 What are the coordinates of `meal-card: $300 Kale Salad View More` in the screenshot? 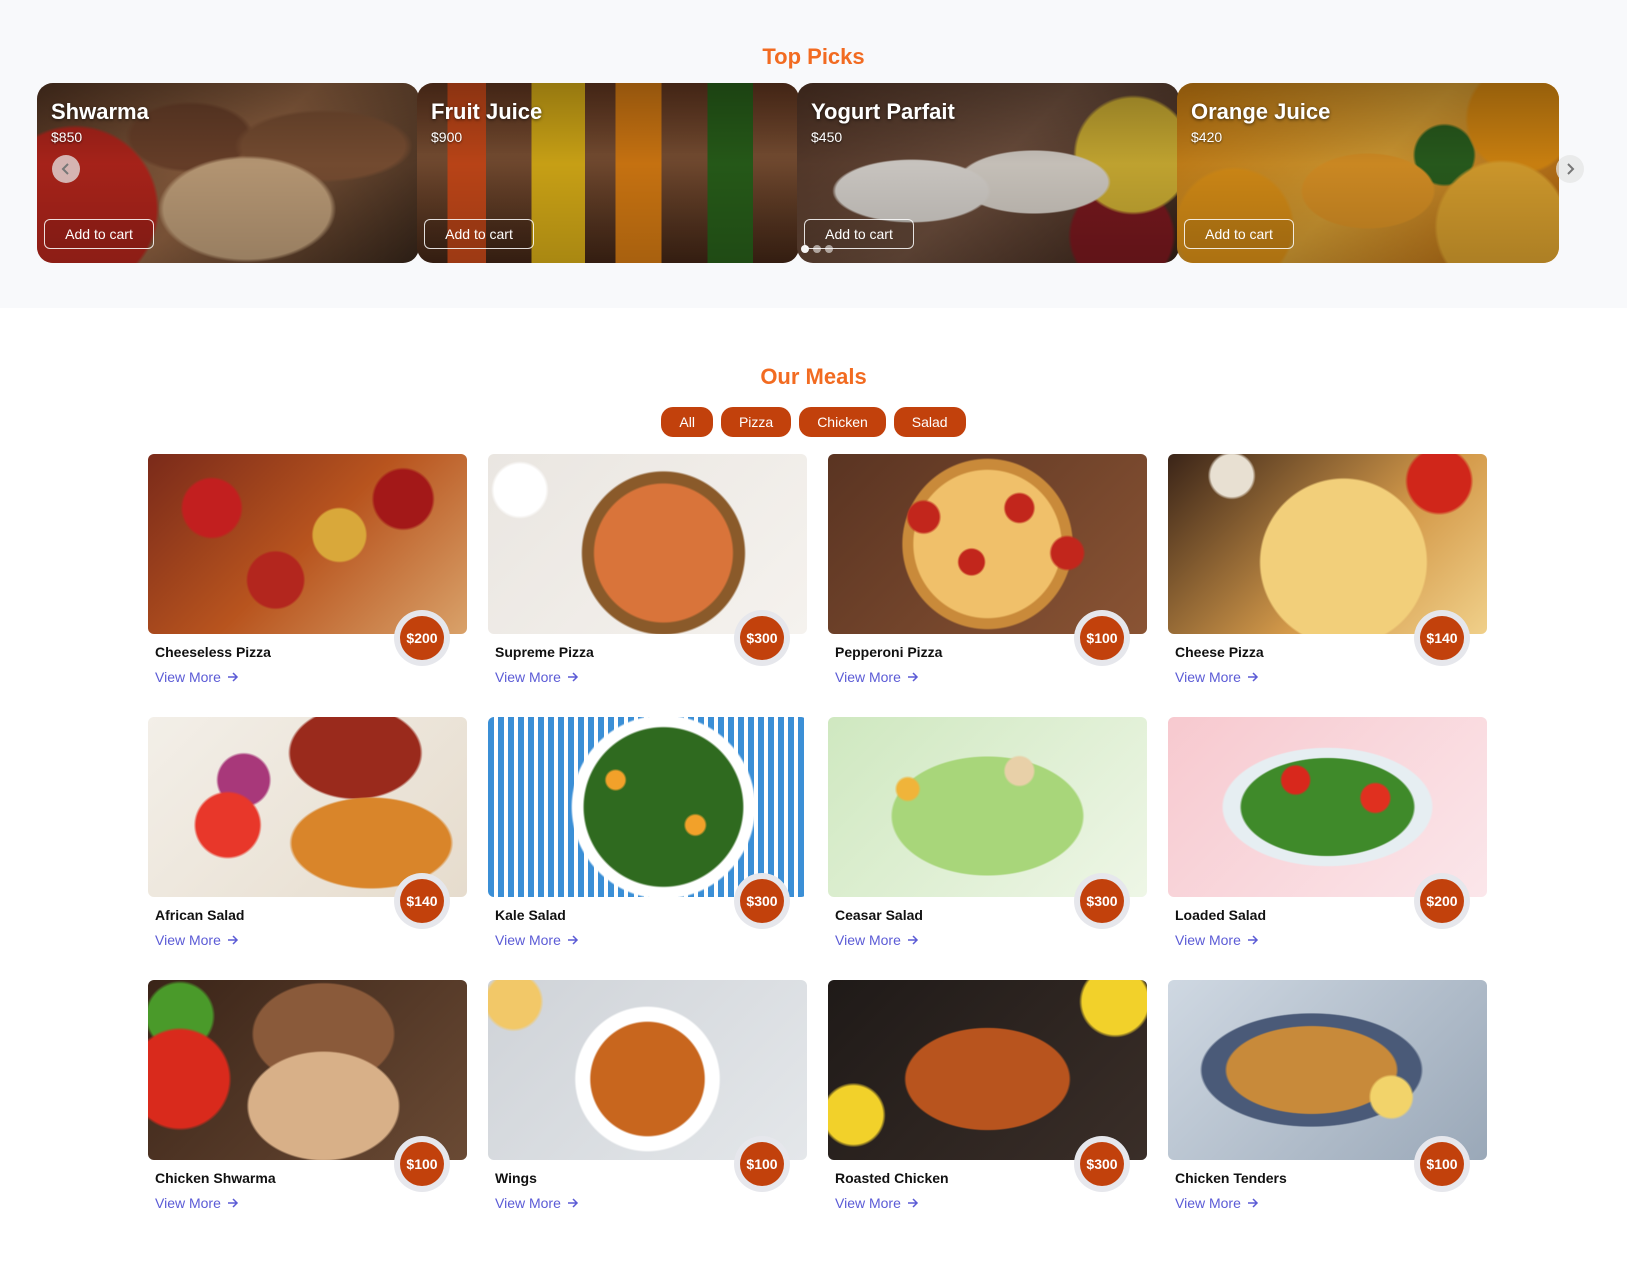 It's located at (647, 837).